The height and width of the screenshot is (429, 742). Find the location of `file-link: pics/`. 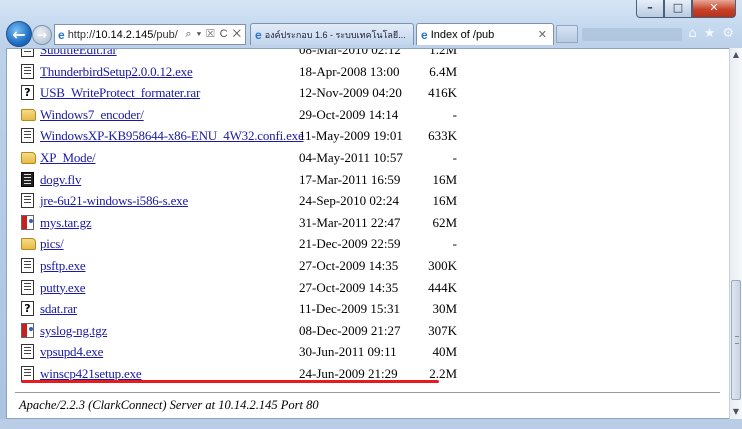

file-link: pics/ is located at coordinates (52, 244).